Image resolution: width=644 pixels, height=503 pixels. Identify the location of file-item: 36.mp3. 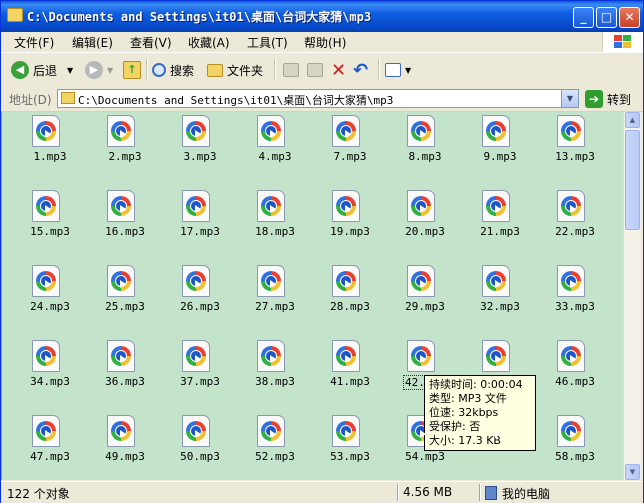
(118, 374).